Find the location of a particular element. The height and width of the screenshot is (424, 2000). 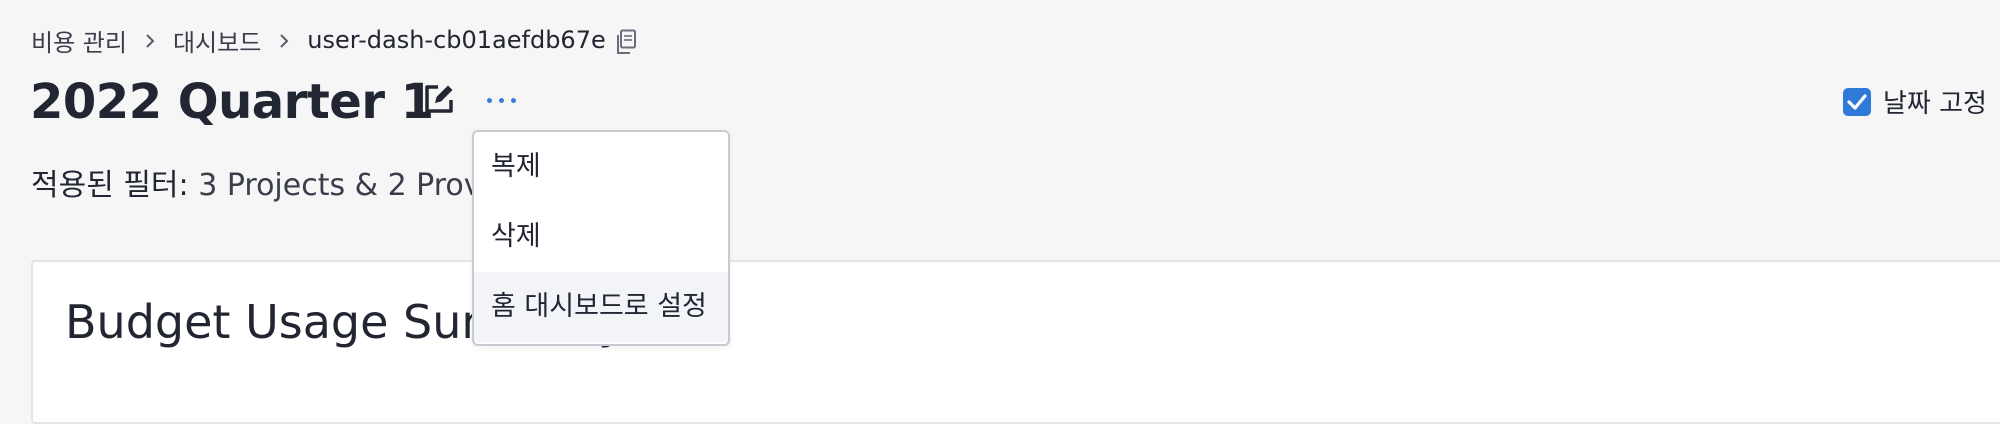

breadcrumb-current: user-dash-cb01aefdb67e is located at coordinates (456, 40).